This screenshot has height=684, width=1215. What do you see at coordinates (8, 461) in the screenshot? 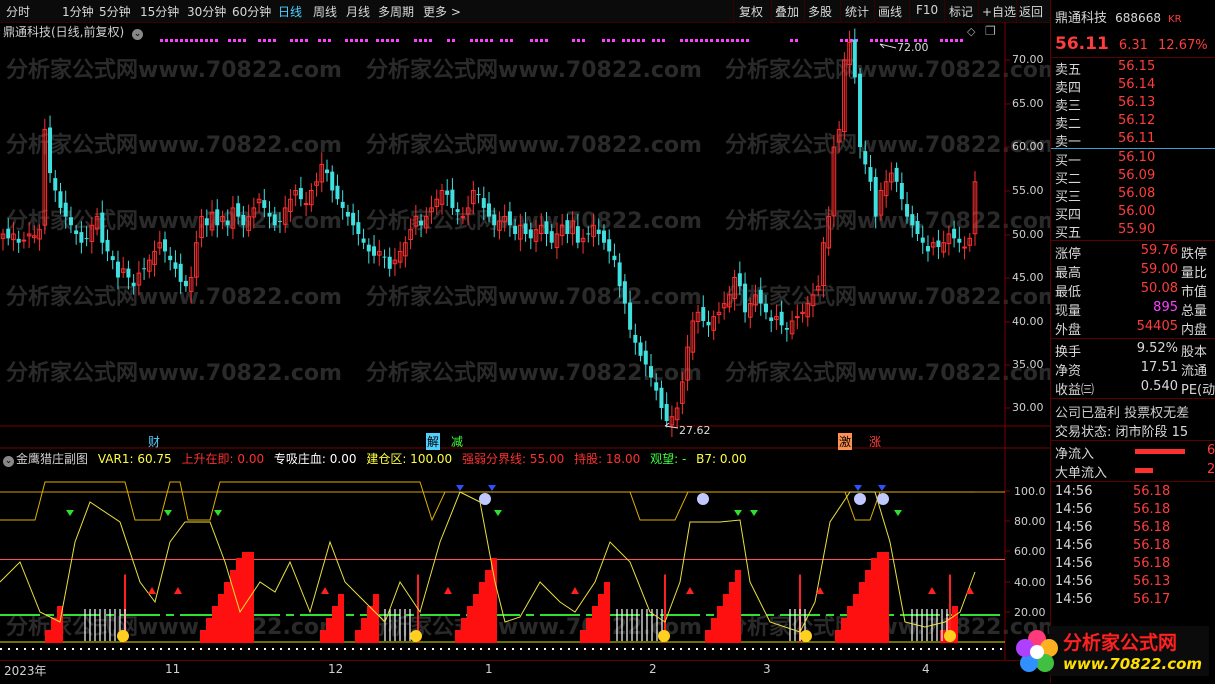
I see `indicator-settings-icon: ⌄` at bounding box center [8, 461].